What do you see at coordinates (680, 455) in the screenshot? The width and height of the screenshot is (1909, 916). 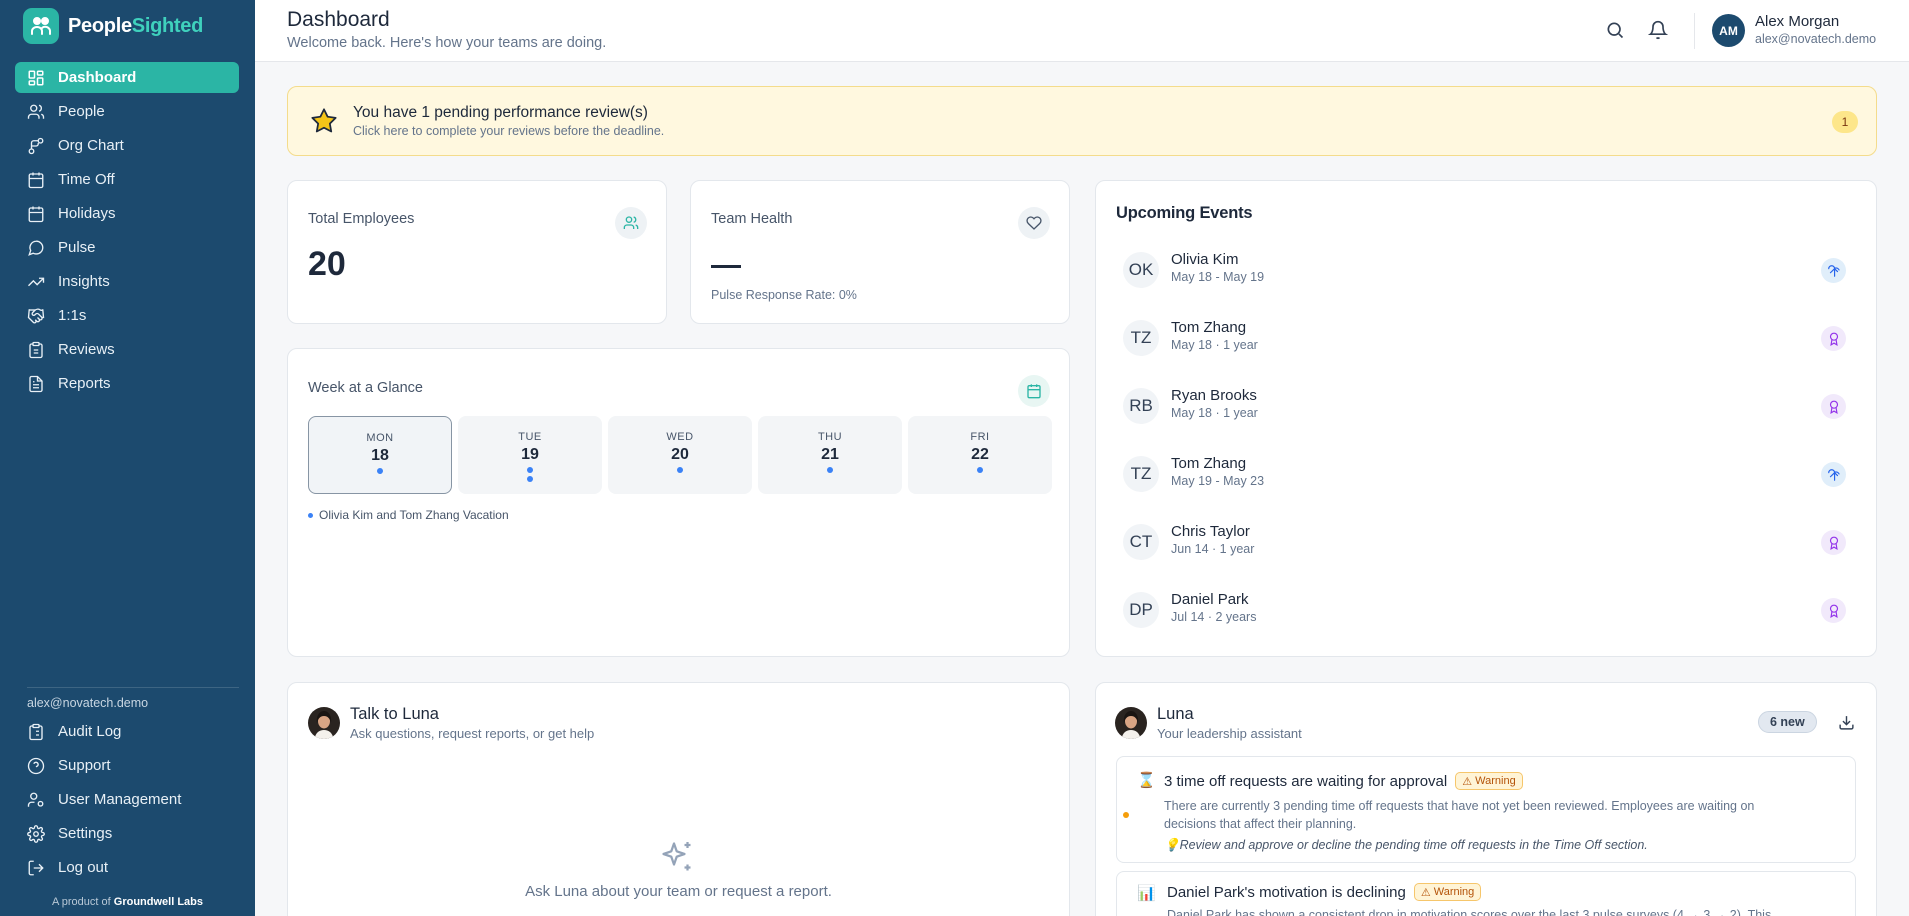 I see `day-wednesday: WED 20` at bounding box center [680, 455].